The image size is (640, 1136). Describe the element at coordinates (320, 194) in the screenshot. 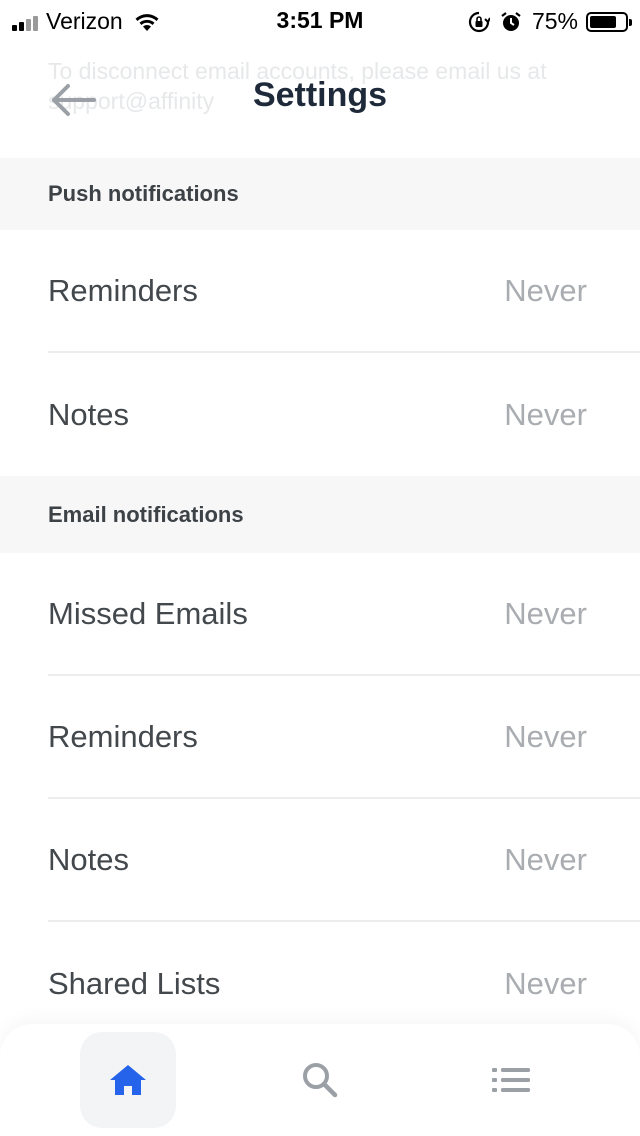

I see `section-header-push: Push notifications` at that location.